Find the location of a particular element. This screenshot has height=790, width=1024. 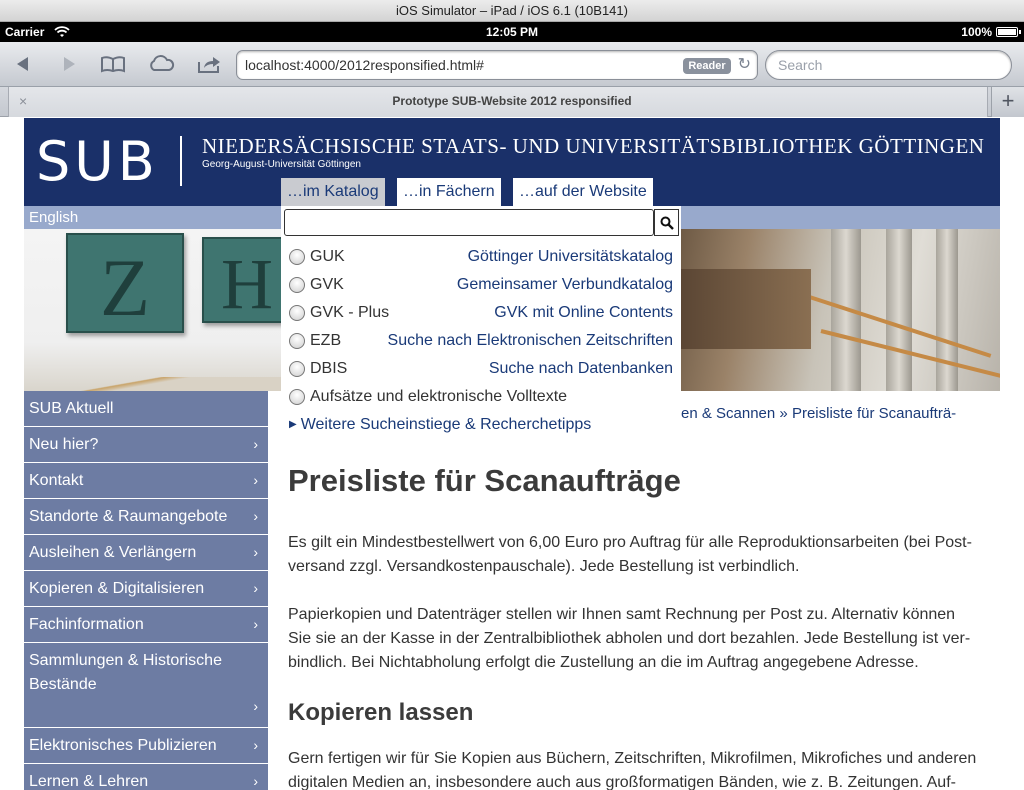

tab-website: …auf der Website is located at coordinates (583, 192).